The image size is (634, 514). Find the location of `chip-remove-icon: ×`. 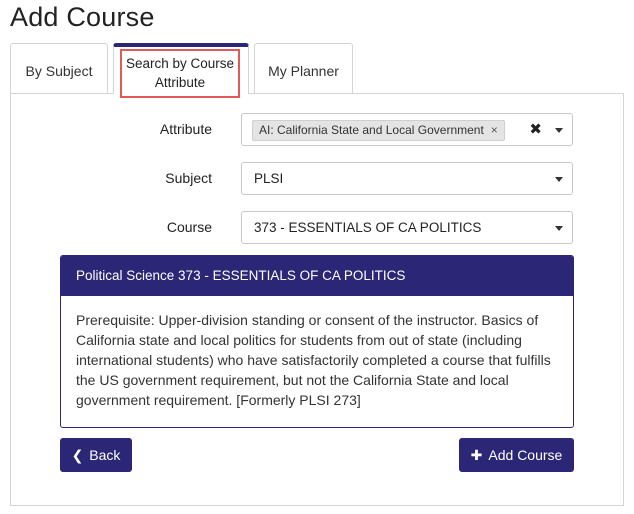

chip-remove-icon: × is located at coordinates (494, 130).